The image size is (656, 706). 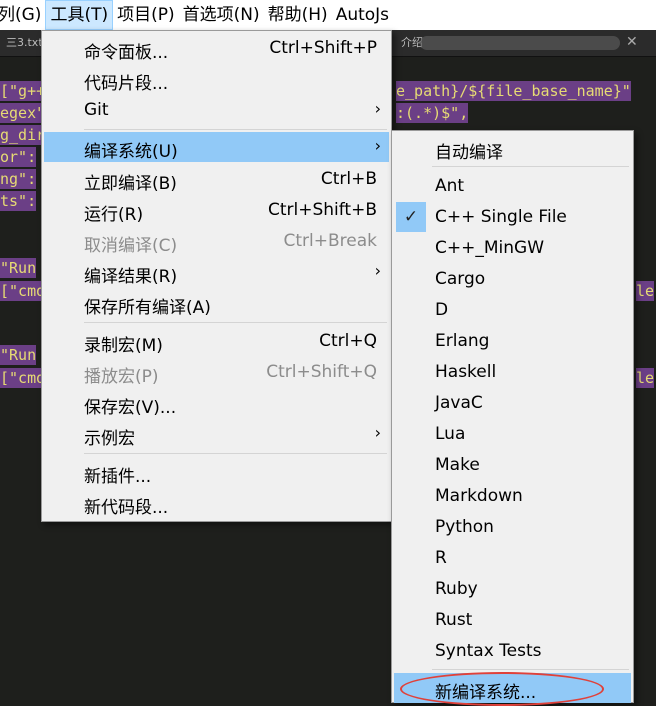 I want to click on menu-preferences: 首选项(N), so click(x=221, y=15).